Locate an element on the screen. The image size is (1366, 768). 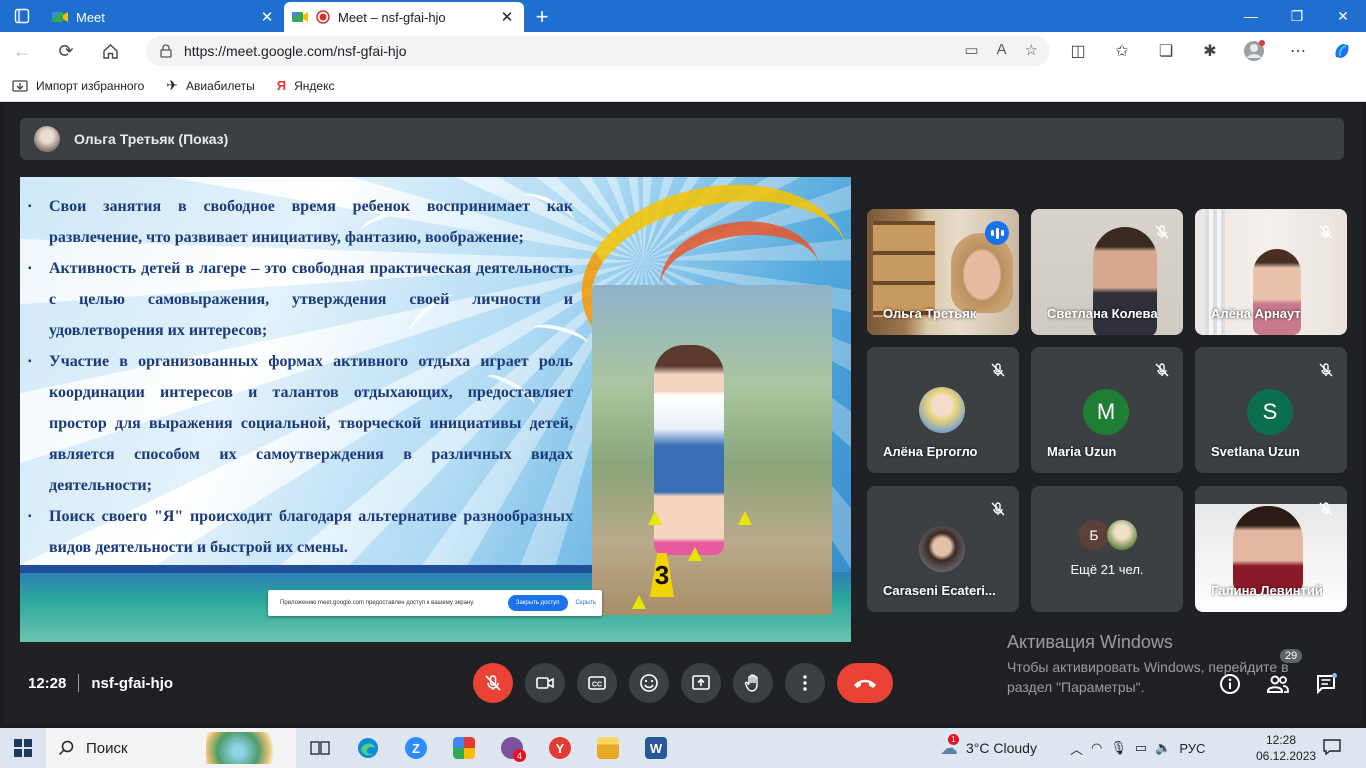
clock-date: 06.12.2023 is located at coordinates (1286, 756).